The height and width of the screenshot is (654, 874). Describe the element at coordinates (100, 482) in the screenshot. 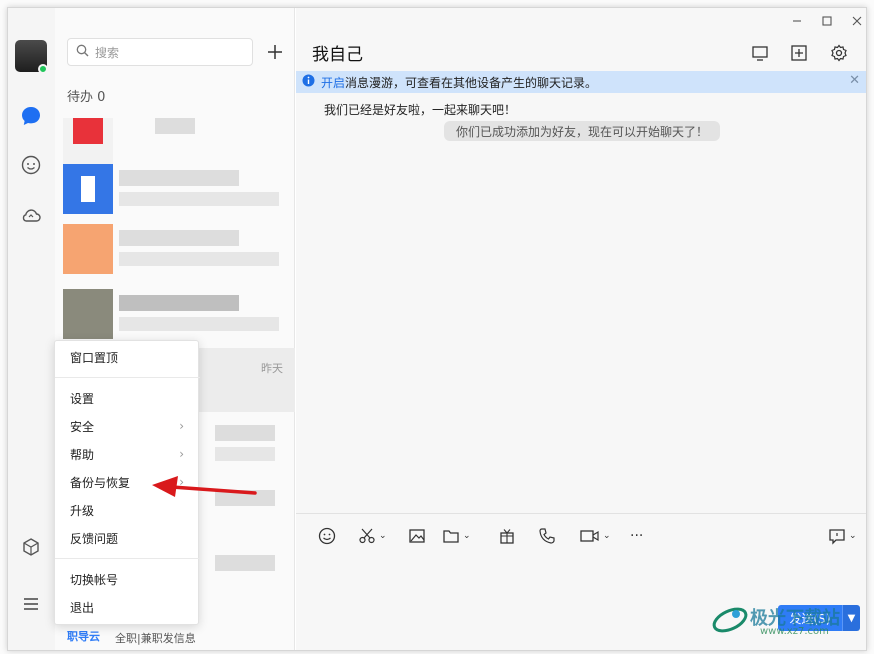

I see `menu-item-label: 备份与恢复` at that location.